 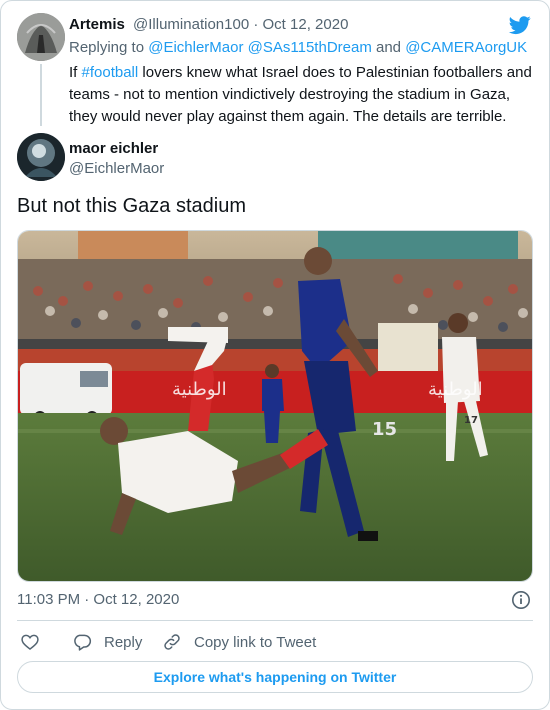 What do you see at coordinates (306, 24) in the screenshot?
I see `parent-tweet-date: Oct 12, 2020` at bounding box center [306, 24].